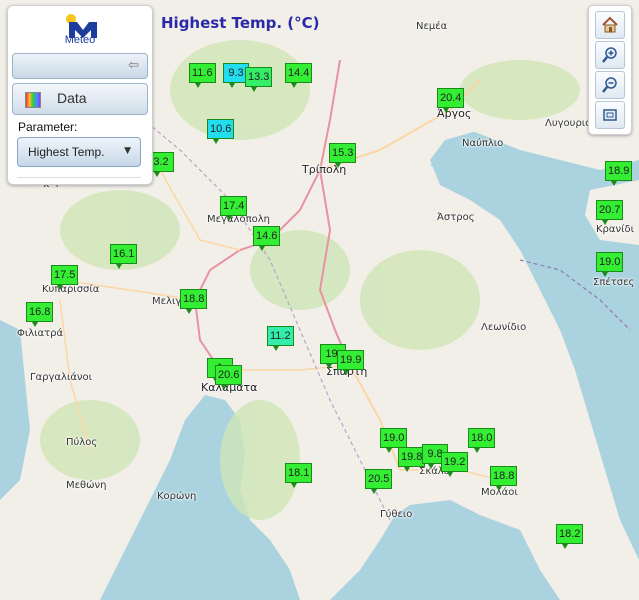 The width and height of the screenshot is (639, 600). What do you see at coordinates (259, 79) in the screenshot?
I see `station-marker: 13.3` at bounding box center [259, 79].